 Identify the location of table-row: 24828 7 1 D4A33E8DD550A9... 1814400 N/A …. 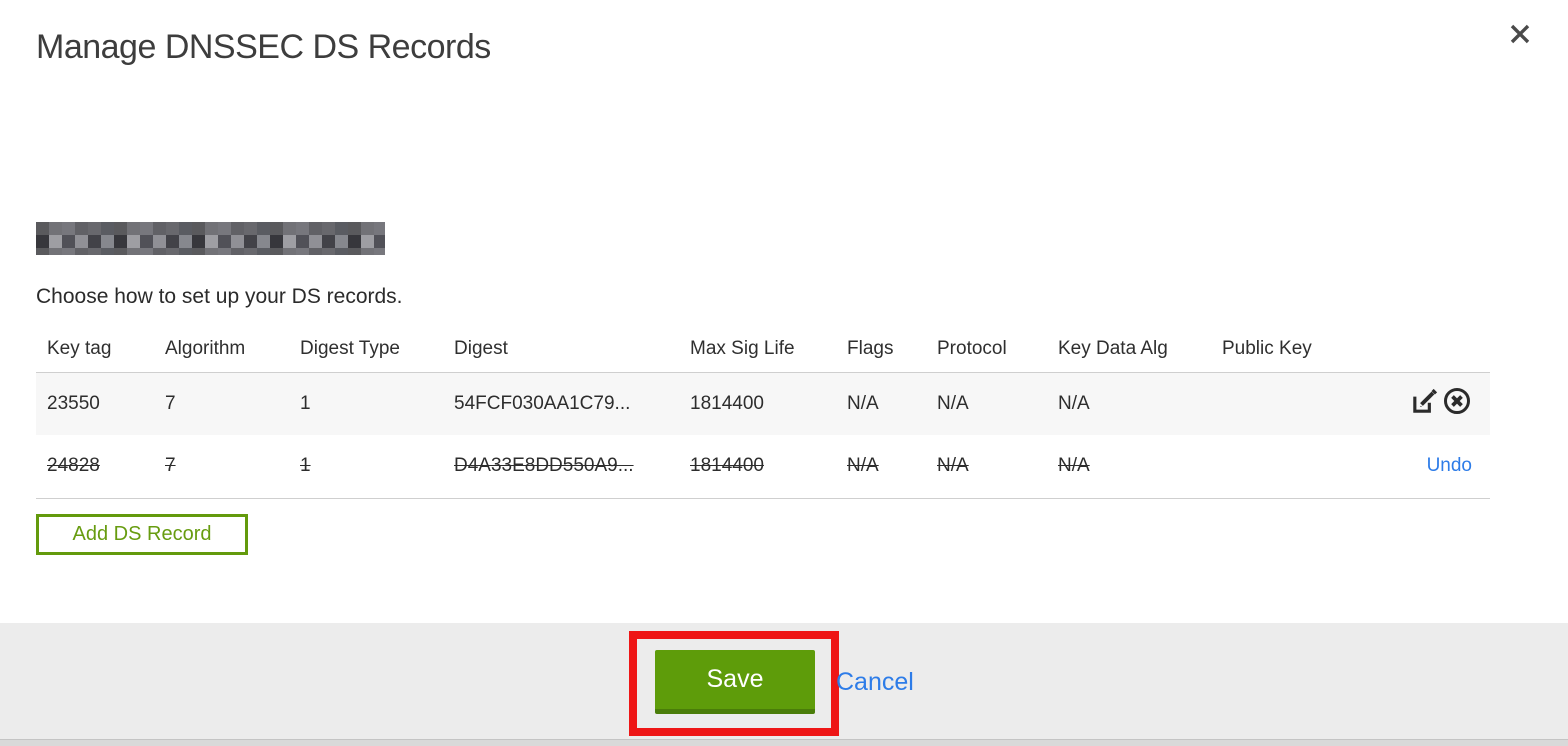
(763, 467).